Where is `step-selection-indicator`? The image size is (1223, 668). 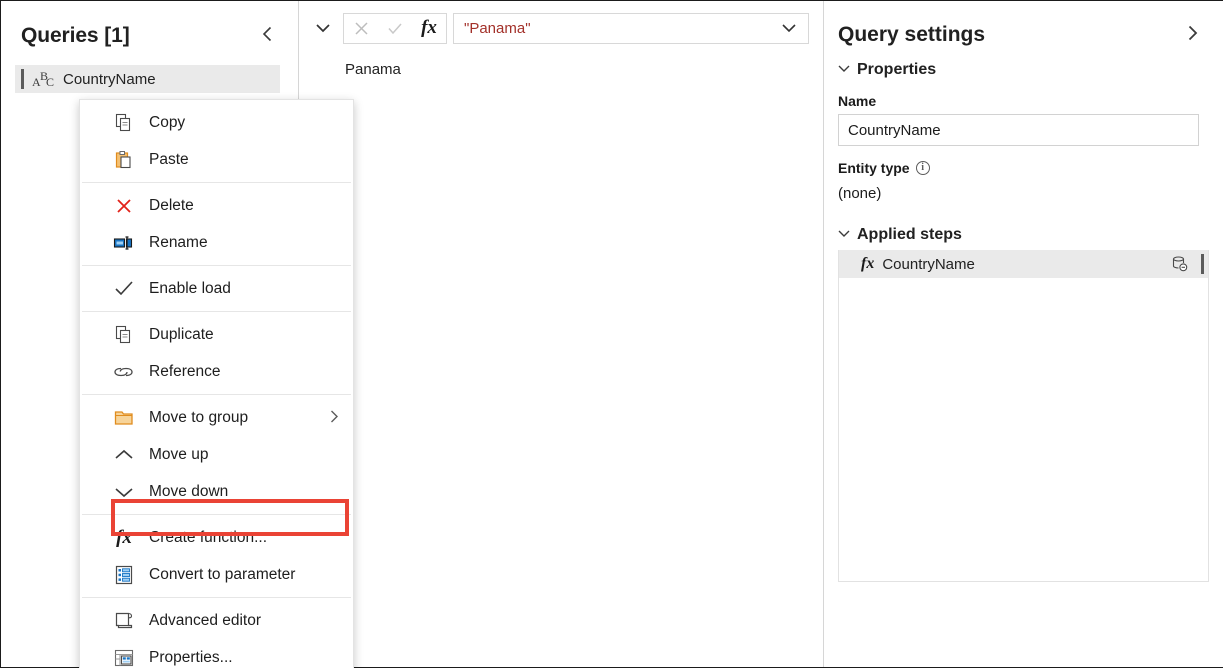 step-selection-indicator is located at coordinates (1202, 264).